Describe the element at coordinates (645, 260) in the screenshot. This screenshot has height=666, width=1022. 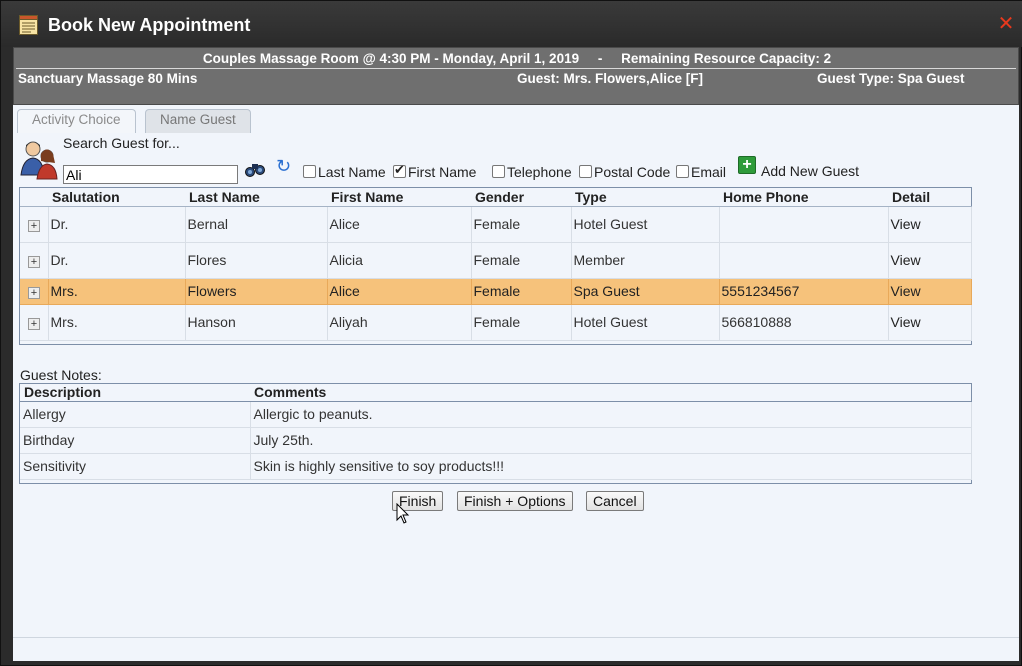
I see `type-cell: Member` at that location.